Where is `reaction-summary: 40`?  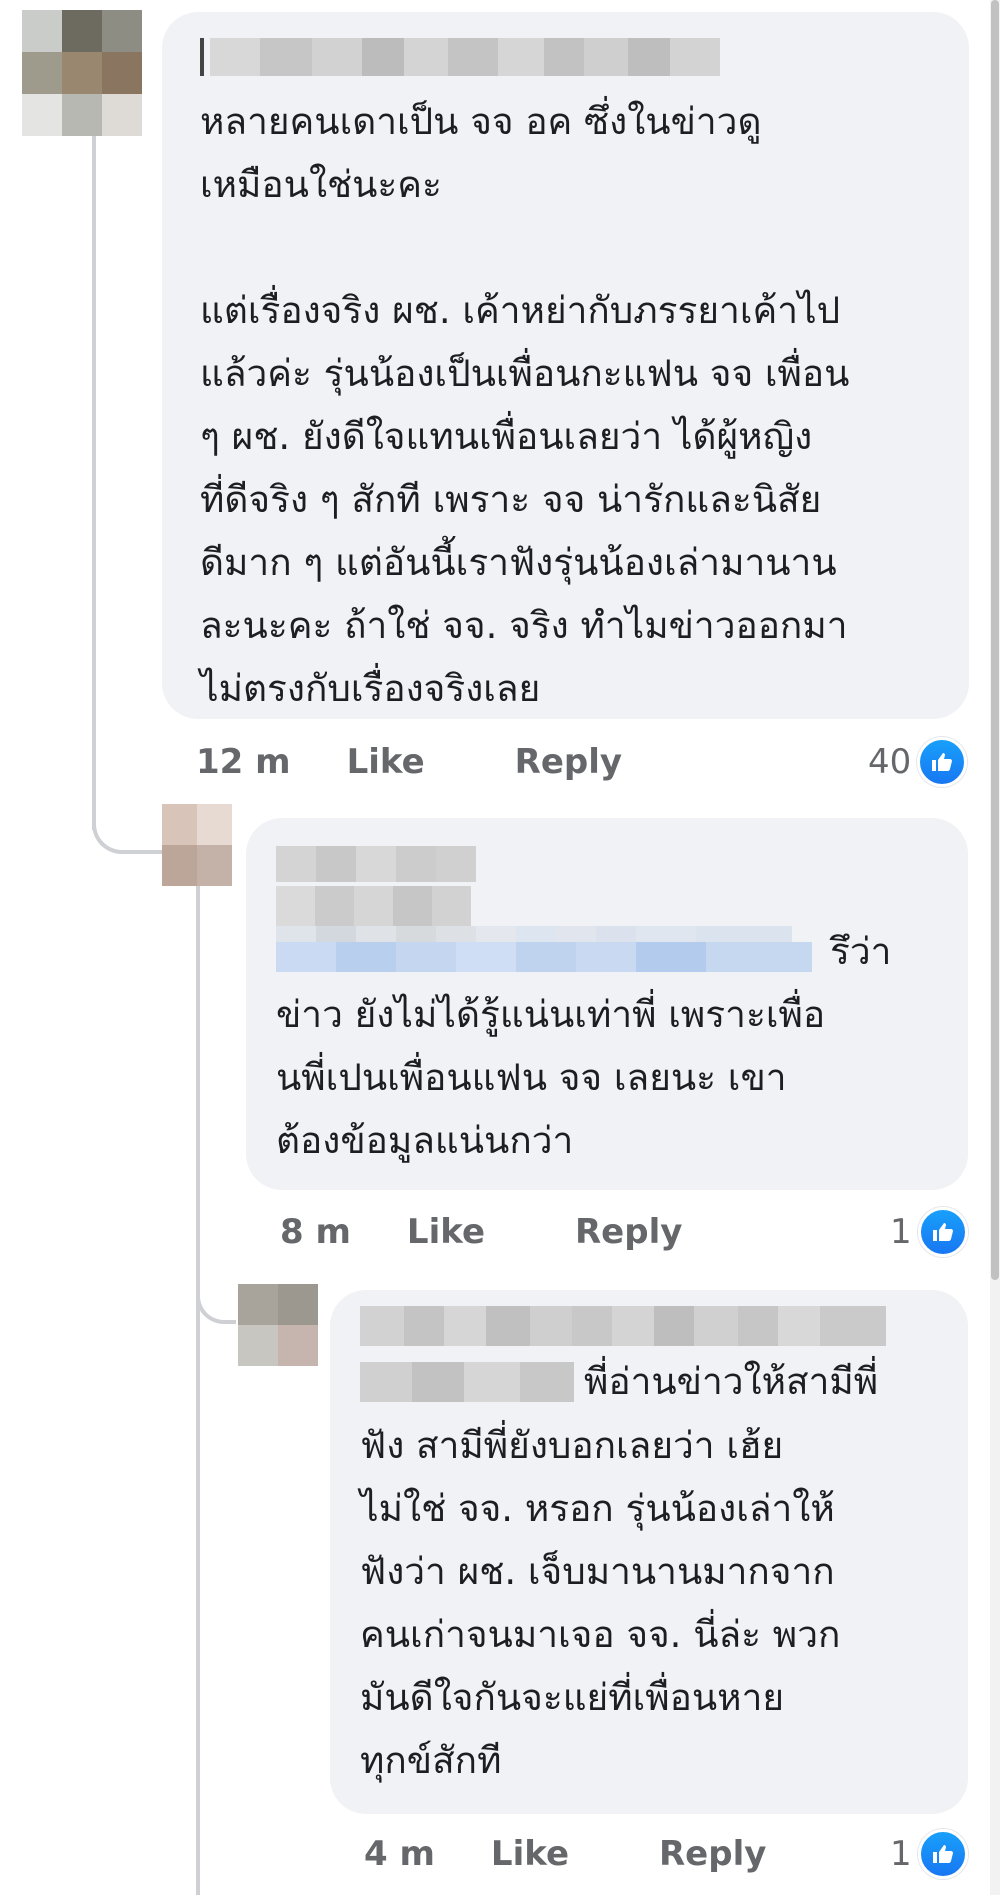
reaction-summary: 40 is located at coordinates (918, 762).